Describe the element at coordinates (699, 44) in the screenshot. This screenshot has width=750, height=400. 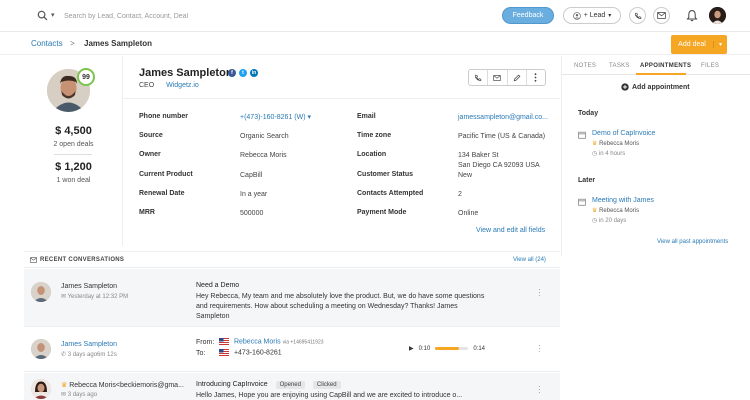
I see `add-deal-button: Add deal ▾` at that location.